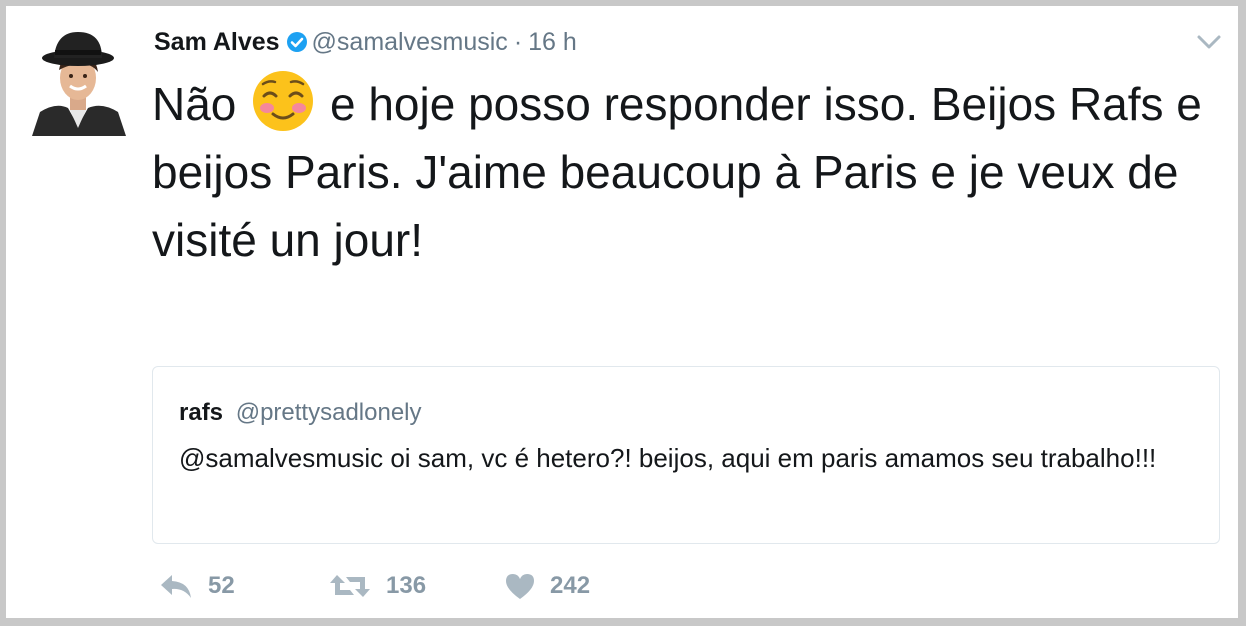 Image resolution: width=1246 pixels, height=626 pixels. I want to click on timestamp: 16 h, so click(552, 42).